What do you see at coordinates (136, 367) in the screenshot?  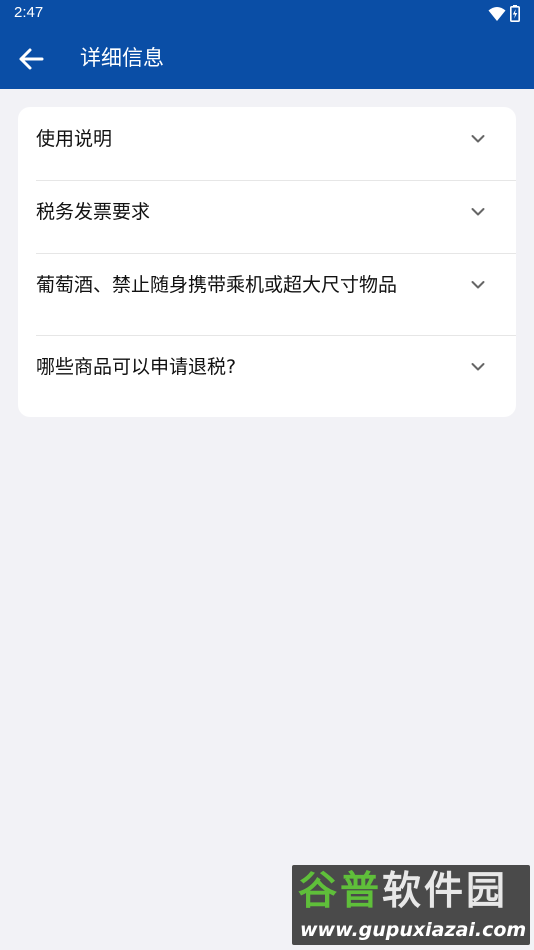 I see `accordion-item-label: 哪些商品可以申请退税?` at bounding box center [136, 367].